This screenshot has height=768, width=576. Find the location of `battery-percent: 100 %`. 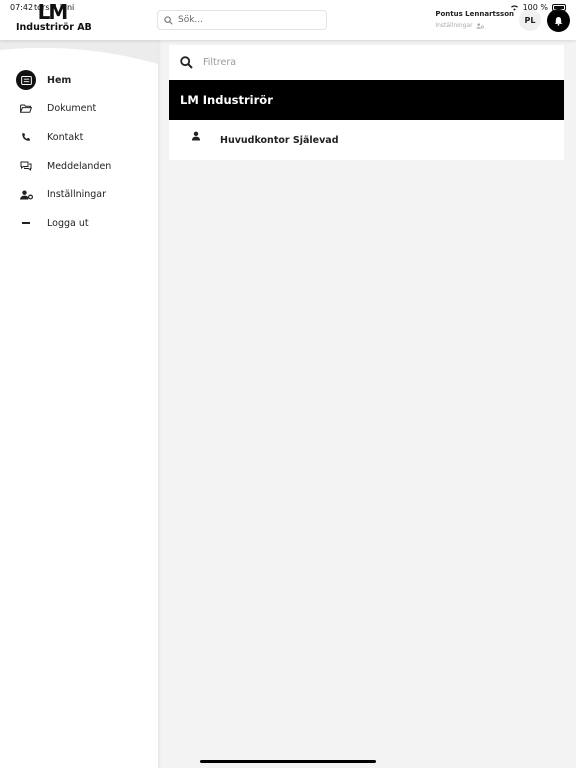

battery-percent: 100 % is located at coordinates (535, 7).